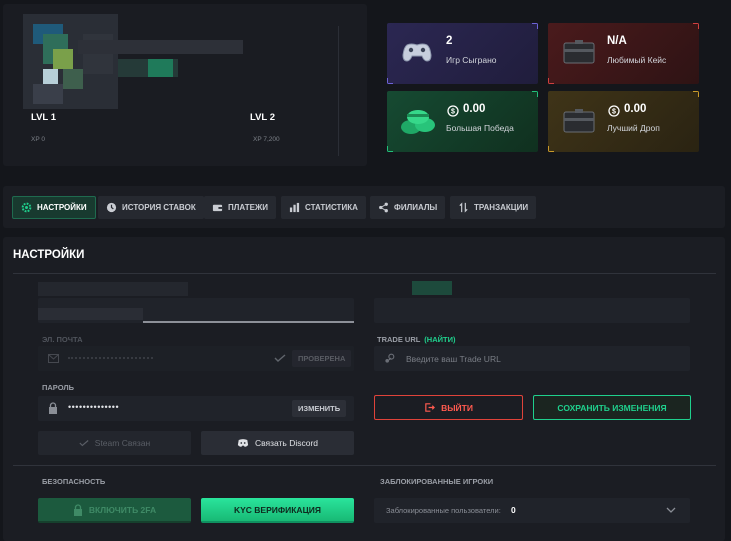 This screenshot has height=541, width=731. I want to click on stat-label: Любимый Кейс, so click(637, 60).